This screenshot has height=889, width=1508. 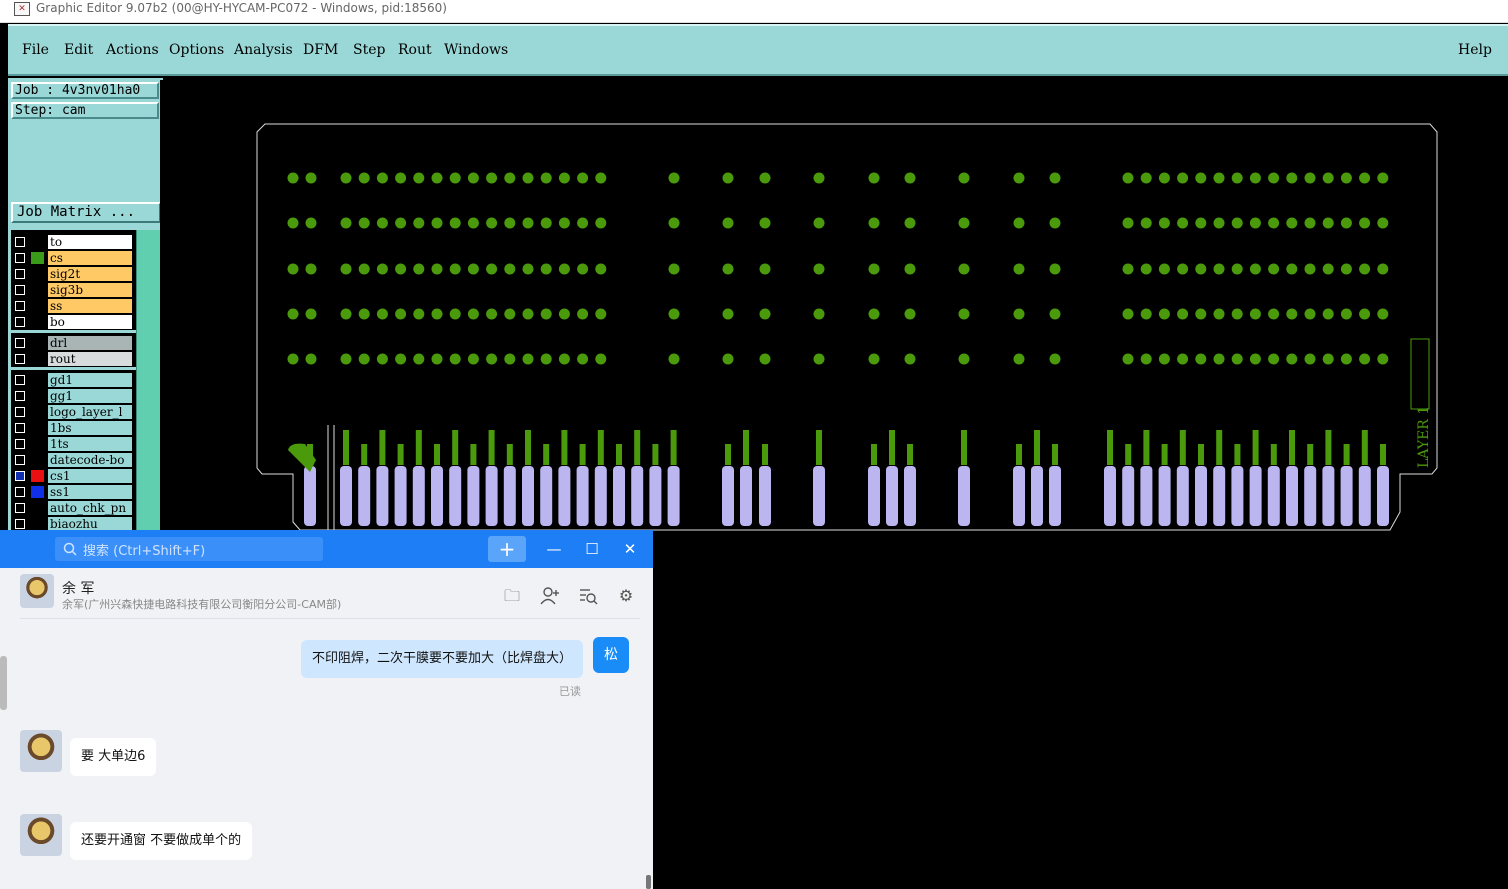 I want to click on layer-name: cs, so click(x=90, y=258).